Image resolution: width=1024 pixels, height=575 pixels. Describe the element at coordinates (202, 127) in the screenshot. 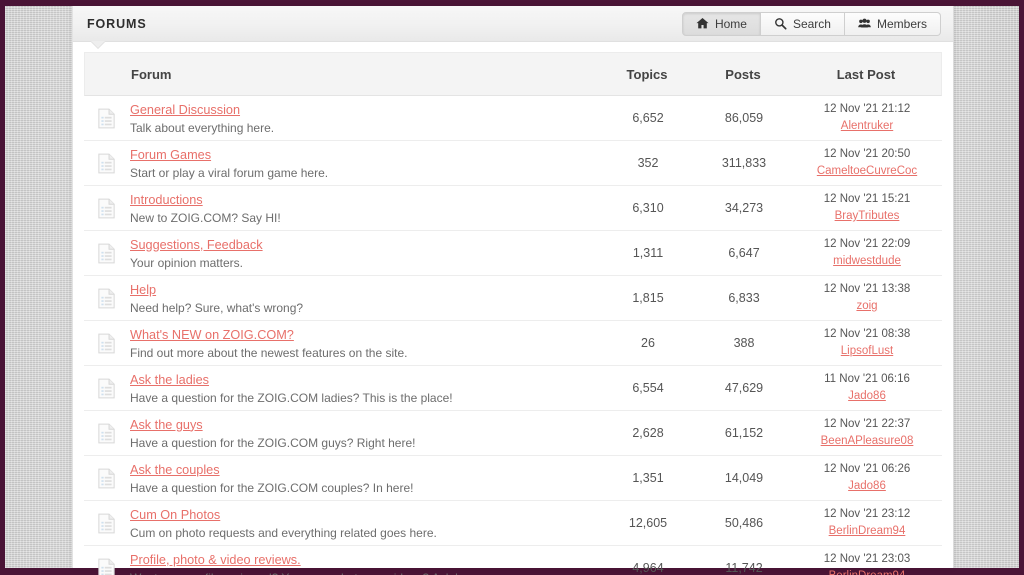

I see `forum-description: Talk about everything here.` at that location.